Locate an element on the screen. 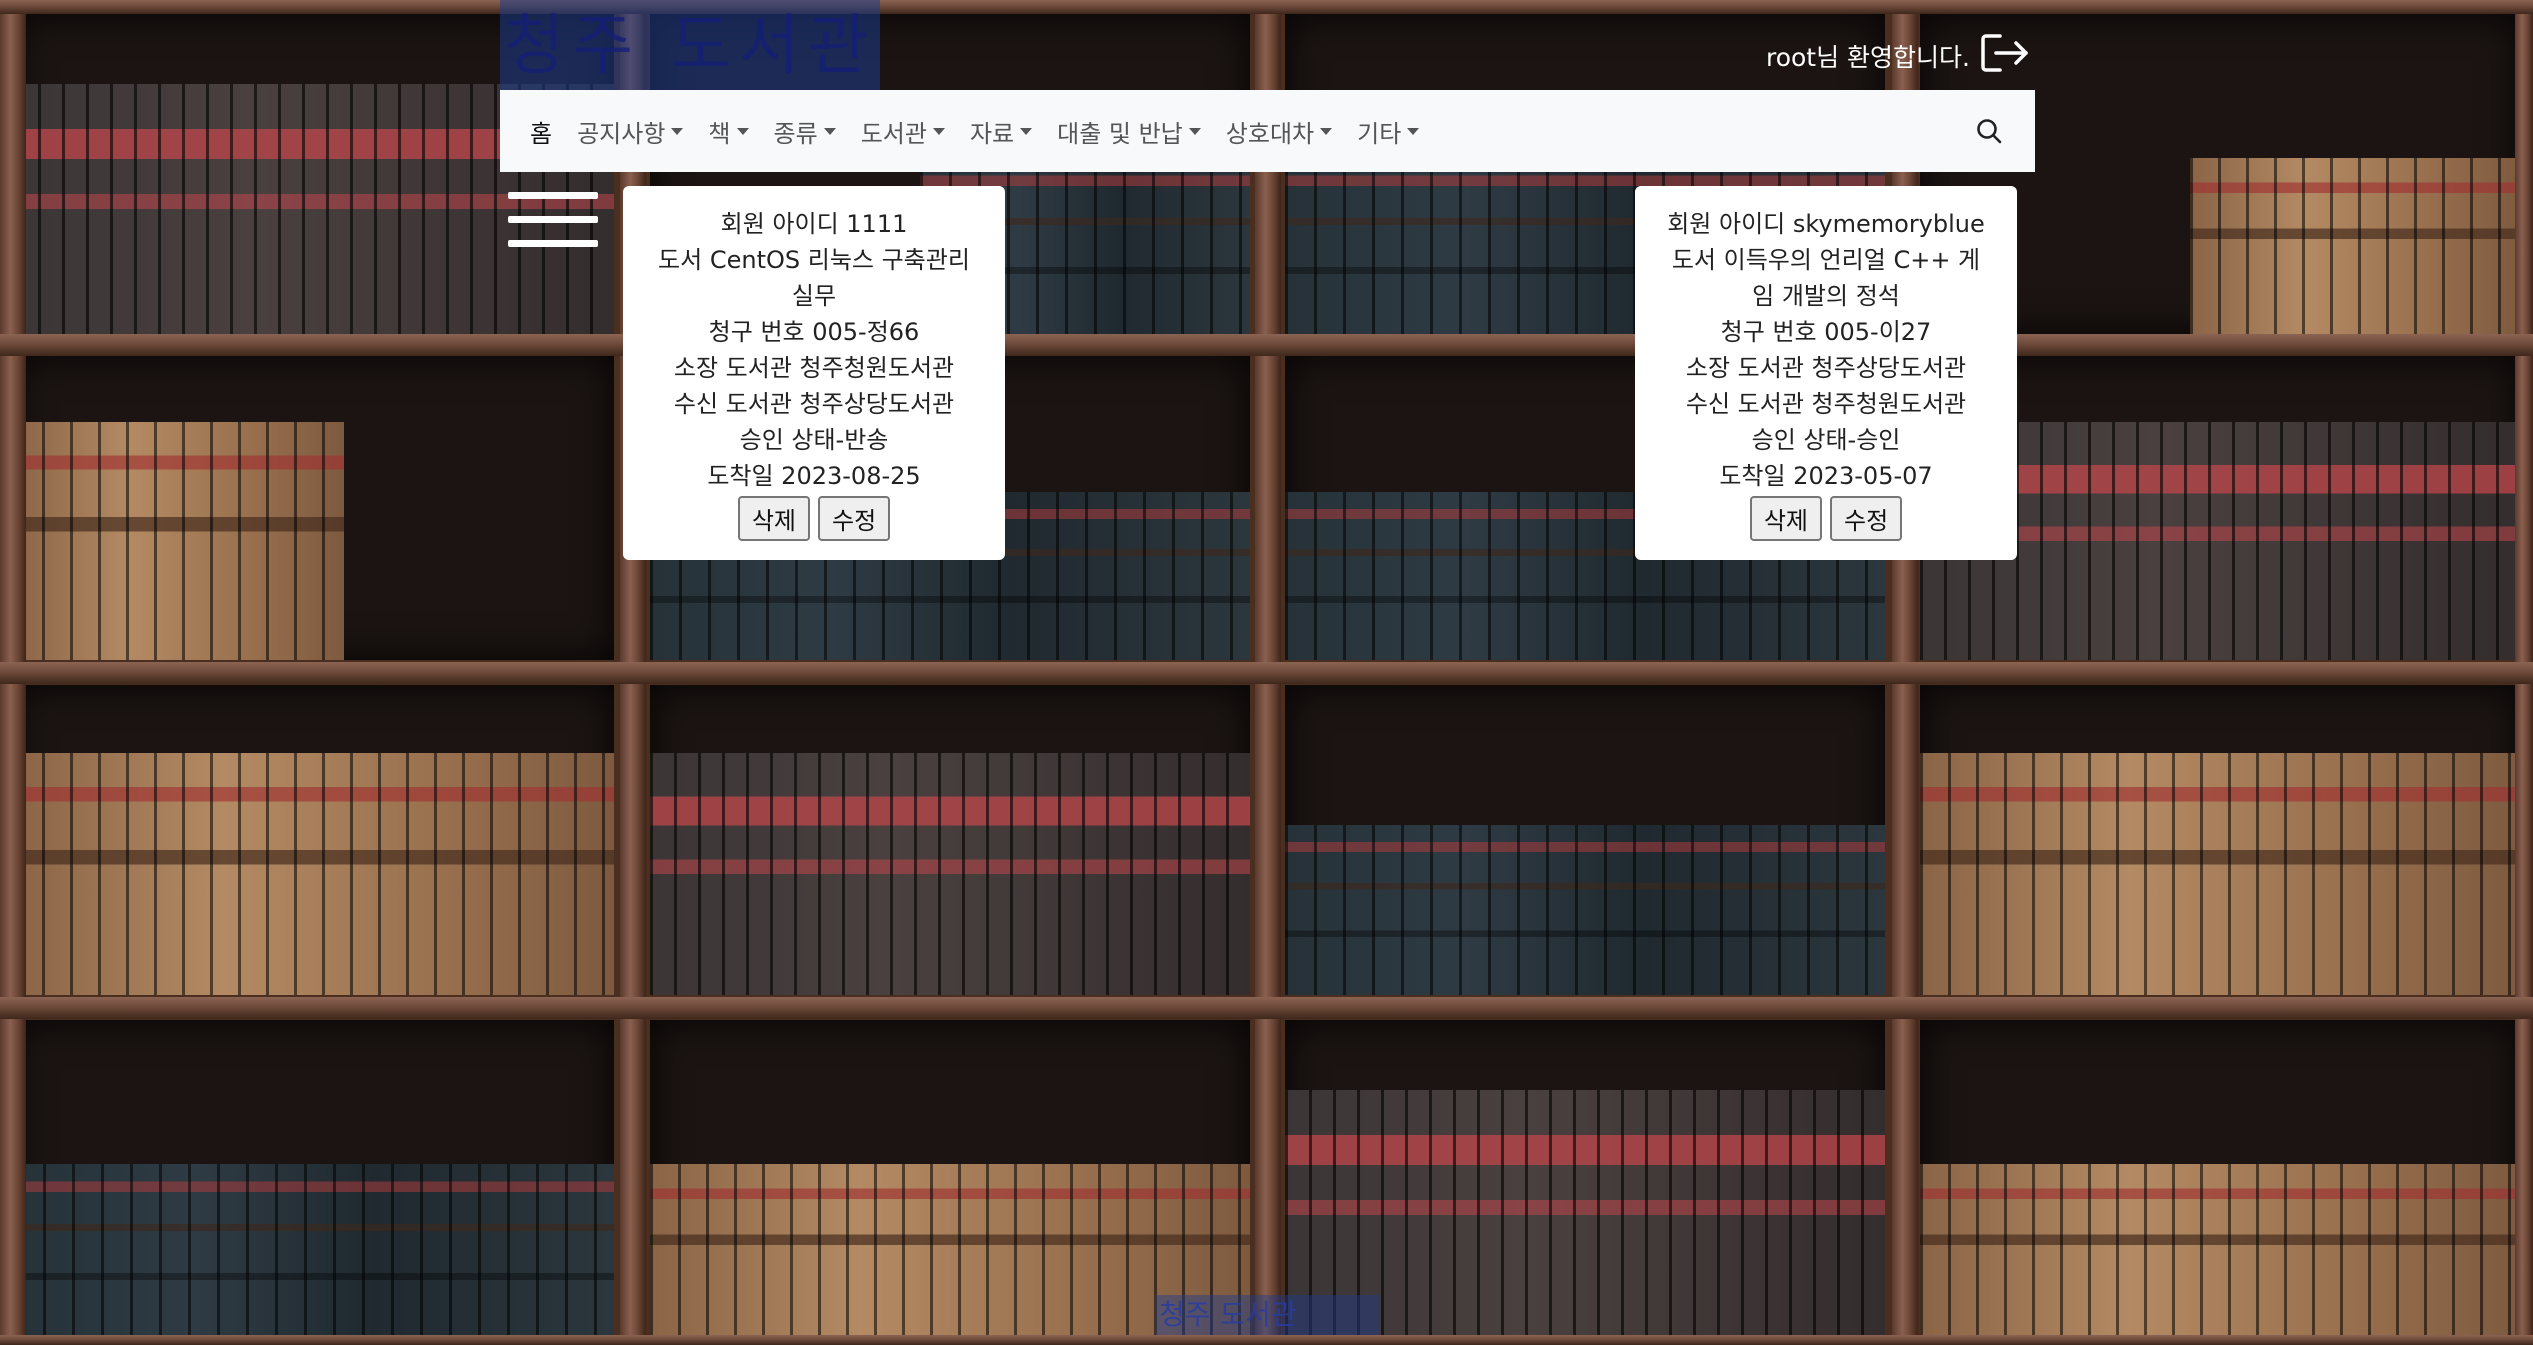 The width and height of the screenshot is (2533, 1345). hamburger-menu-icon is located at coordinates (553, 222).